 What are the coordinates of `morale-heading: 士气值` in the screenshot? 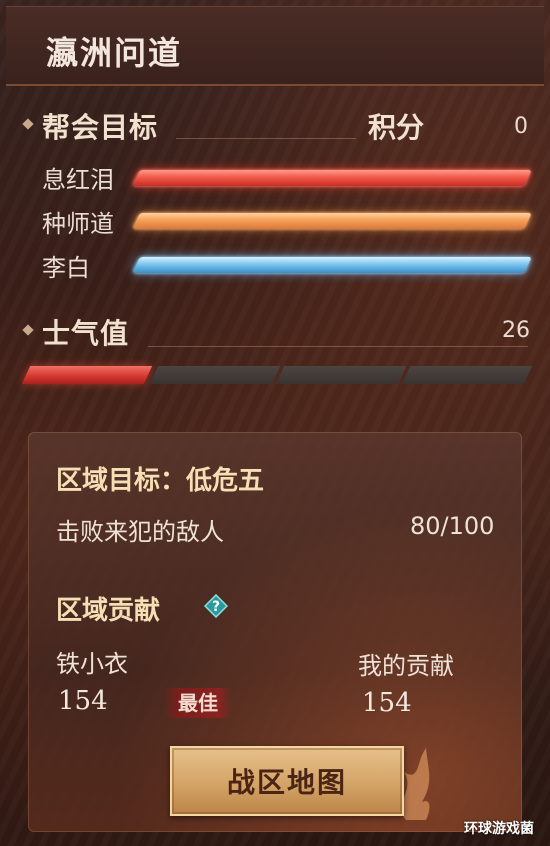 It's located at (86, 333).